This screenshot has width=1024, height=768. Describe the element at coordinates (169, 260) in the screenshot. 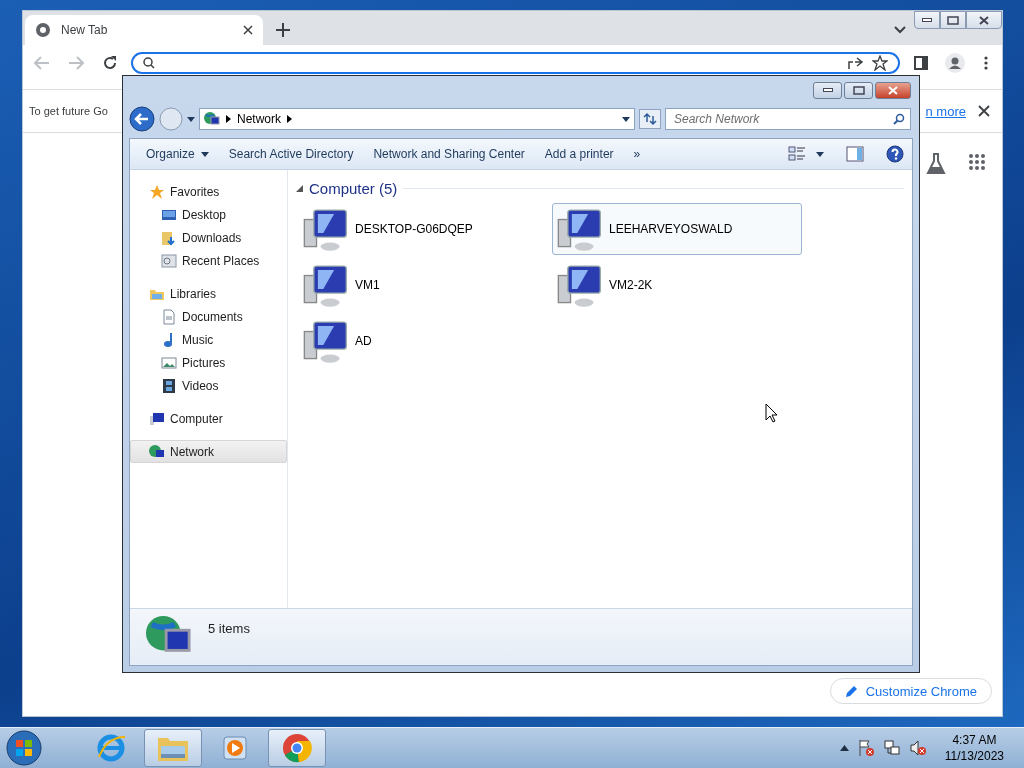

I see `window-icon` at that location.